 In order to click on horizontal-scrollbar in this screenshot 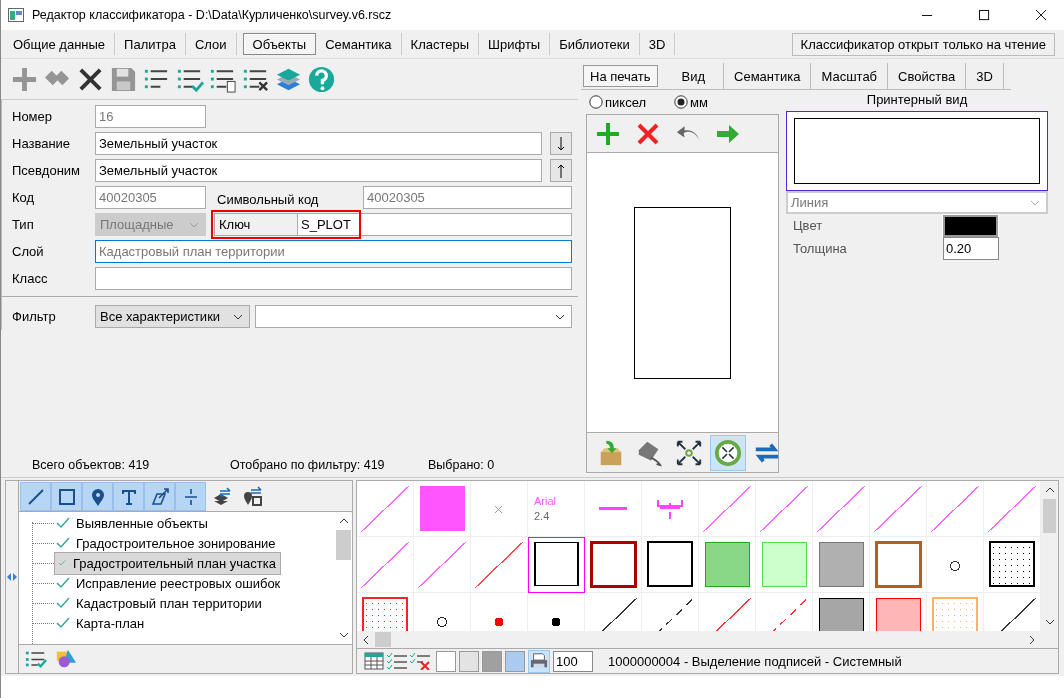, I will do `click(707, 640)`.